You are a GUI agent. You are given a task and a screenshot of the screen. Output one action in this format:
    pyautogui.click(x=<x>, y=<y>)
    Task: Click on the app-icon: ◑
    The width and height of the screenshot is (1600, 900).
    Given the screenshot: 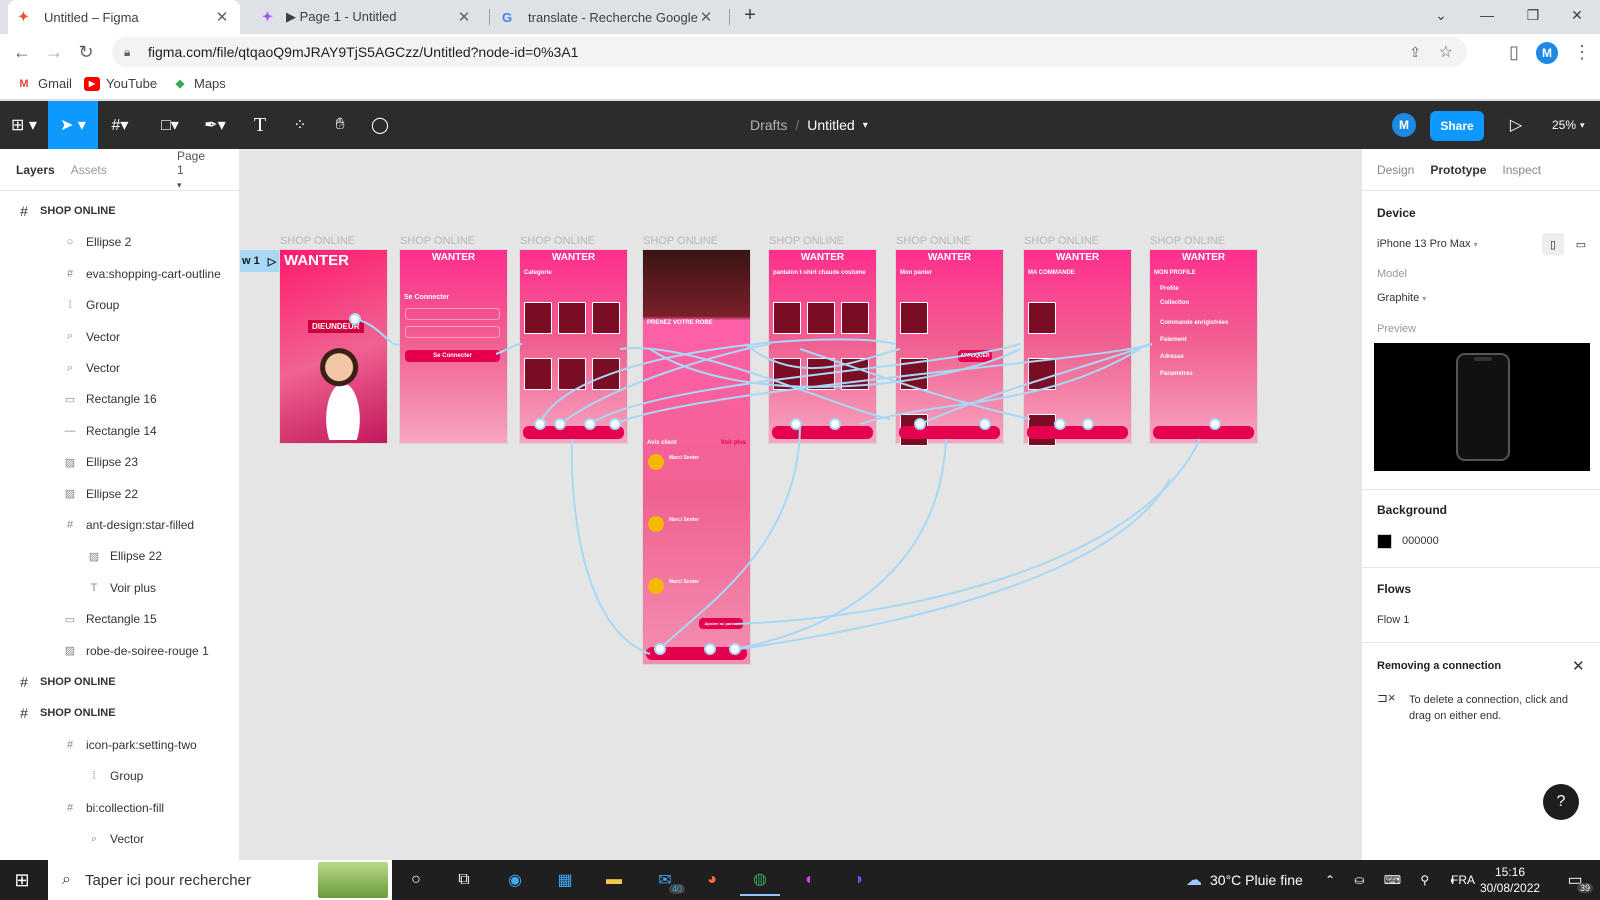 What is the action you would take?
    pyautogui.click(x=858, y=880)
    